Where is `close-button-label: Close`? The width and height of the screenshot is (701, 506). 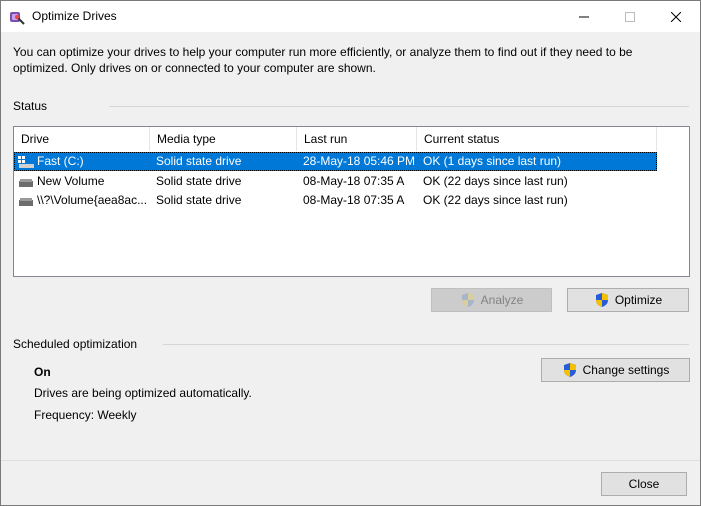 close-button-label: Close is located at coordinates (644, 484).